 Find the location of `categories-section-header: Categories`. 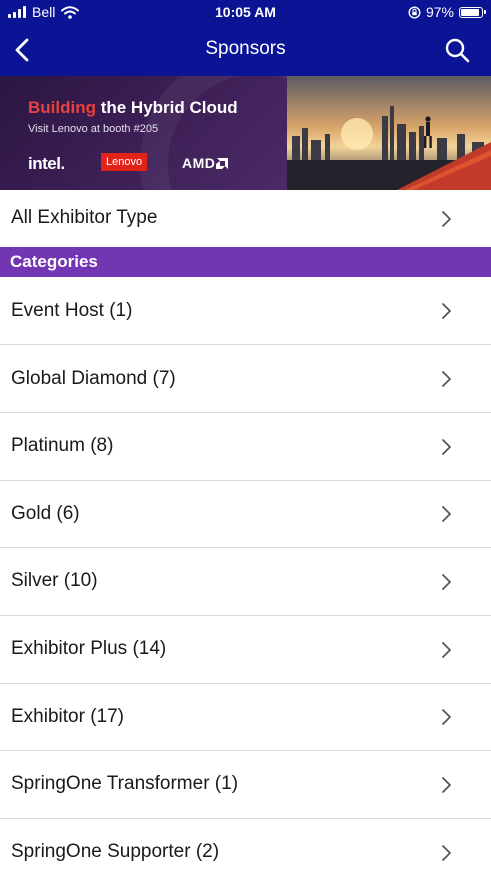

categories-section-header: Categories is located at coordinates (245, 262).